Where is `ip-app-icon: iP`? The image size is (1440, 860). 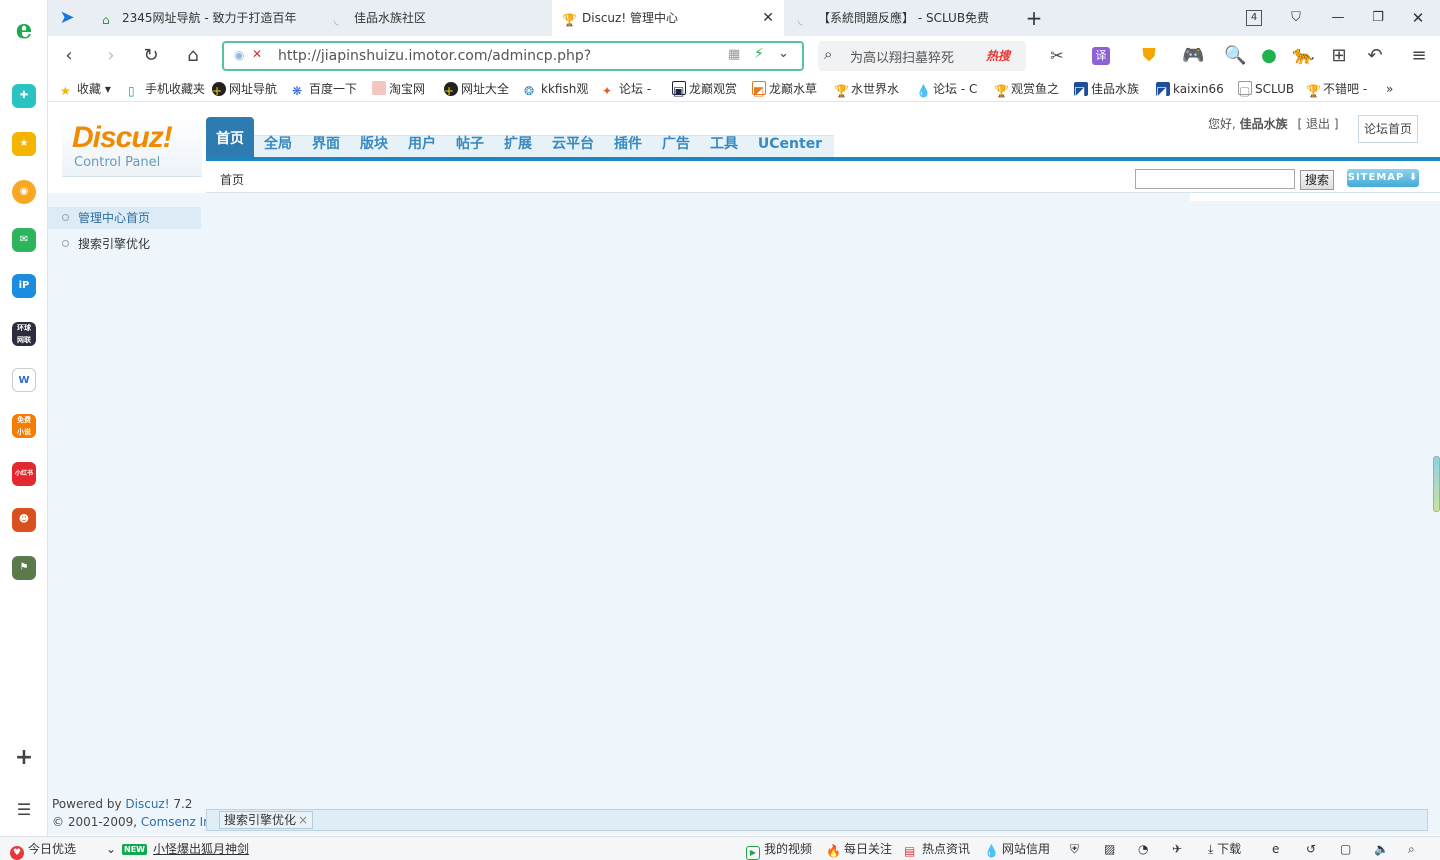
ip-app-icon: iP is located at coordinates (24, 286).